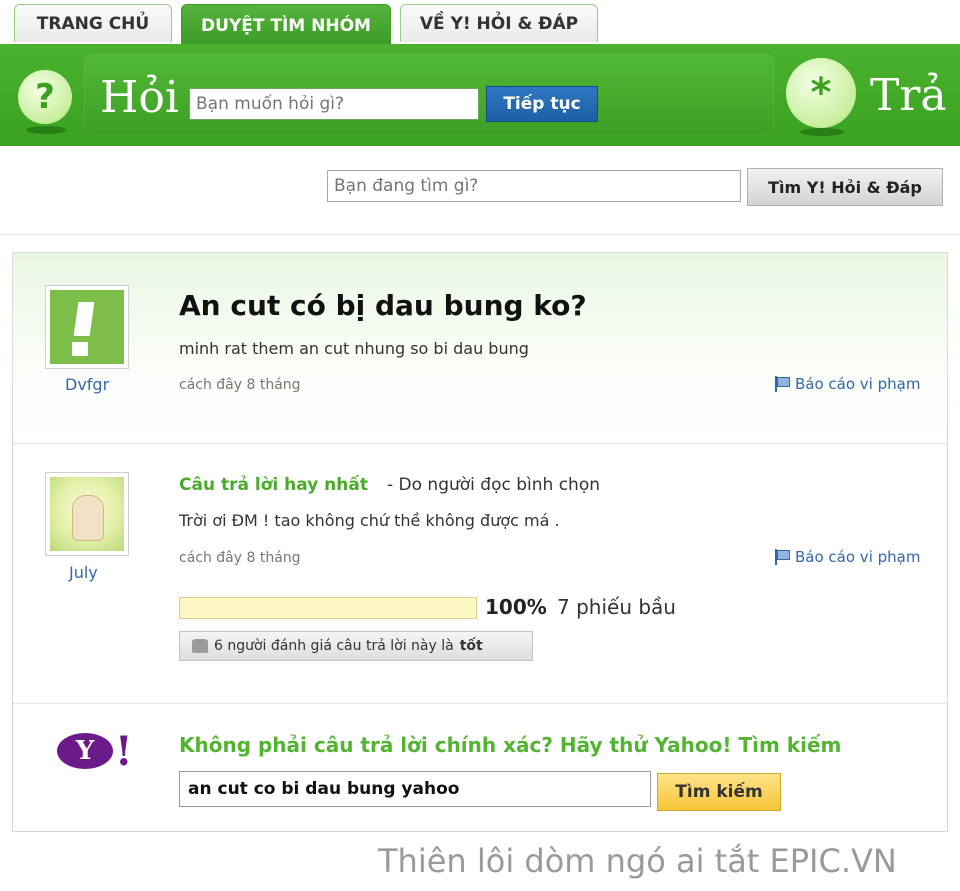  What do you see at coordinates (87, 384) in the screenshot?
I see `asker-name: Dvfgr` at bounding box center [87, 384].